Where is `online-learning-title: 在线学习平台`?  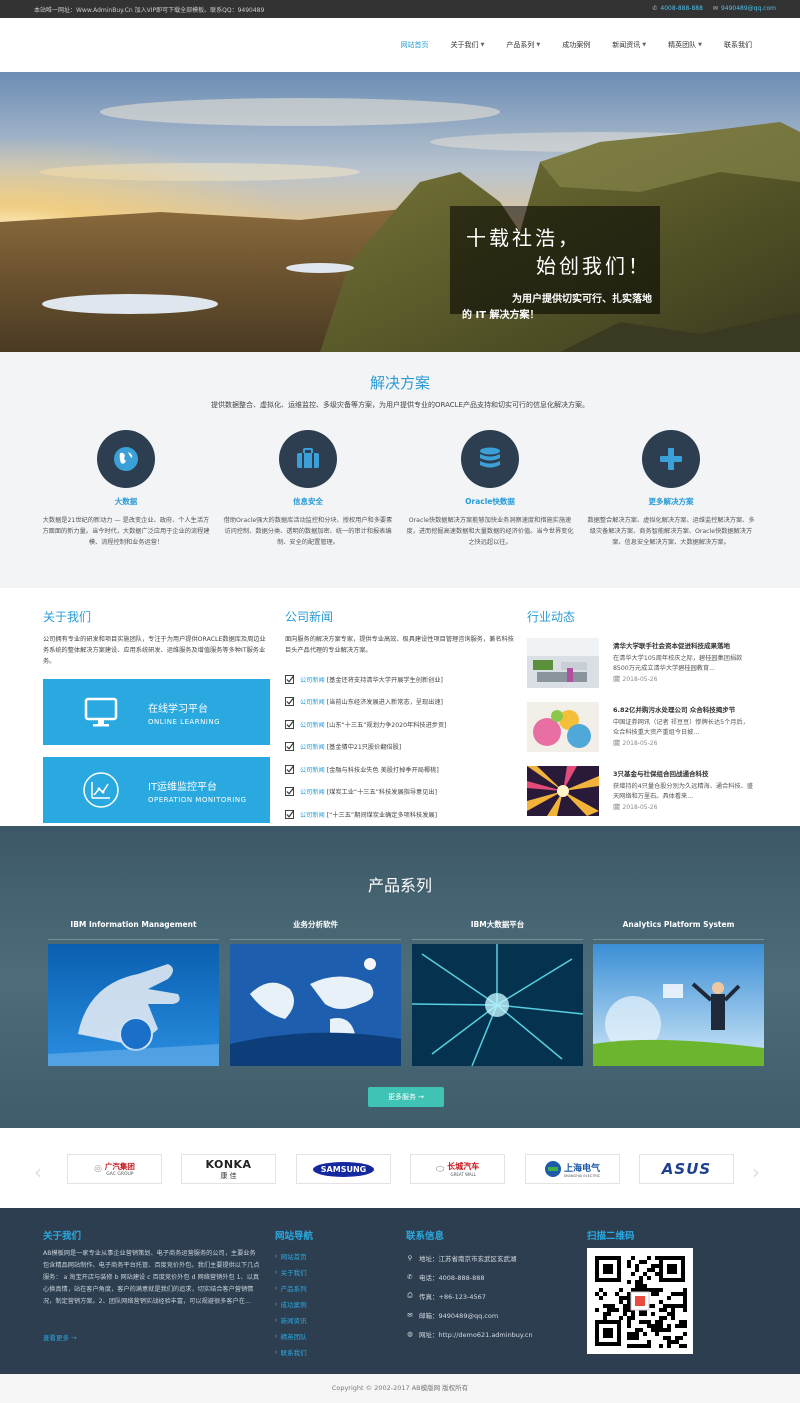
online-learning-title: 在线学习平台 is located at coordinates (178, 709).